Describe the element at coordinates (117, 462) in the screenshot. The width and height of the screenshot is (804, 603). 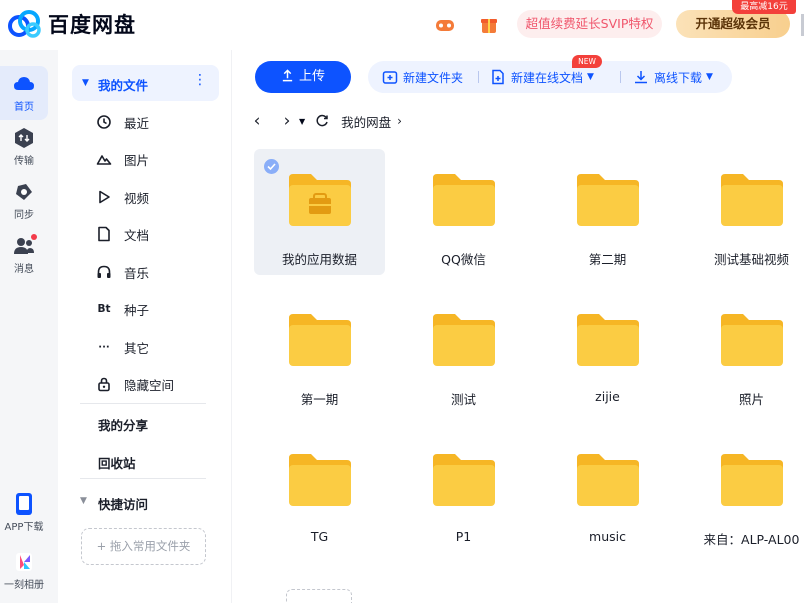
I see `sidebar-recycle-bin: 回收站` at that location.